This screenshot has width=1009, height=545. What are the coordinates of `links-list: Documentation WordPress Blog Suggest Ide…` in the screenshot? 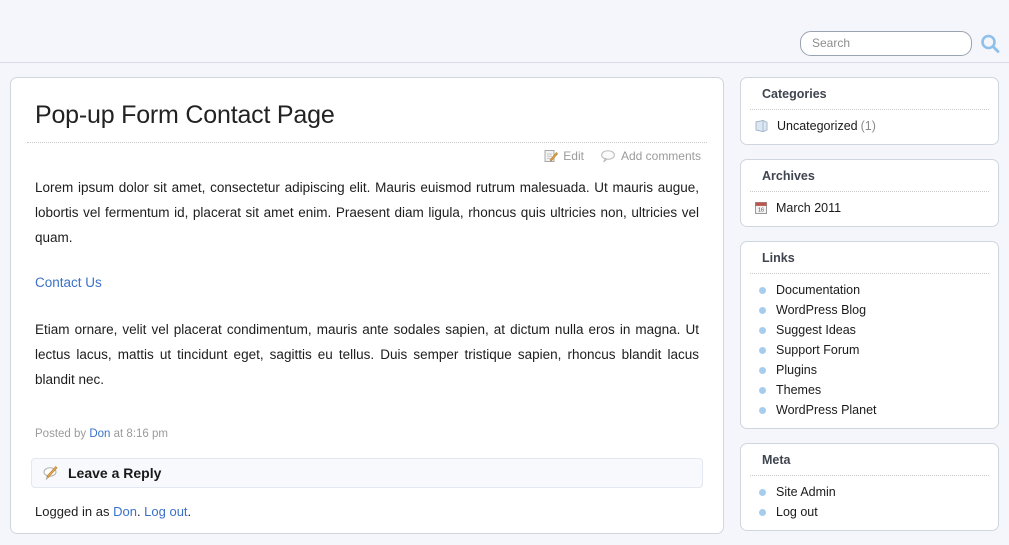 It's located at (869, 347).